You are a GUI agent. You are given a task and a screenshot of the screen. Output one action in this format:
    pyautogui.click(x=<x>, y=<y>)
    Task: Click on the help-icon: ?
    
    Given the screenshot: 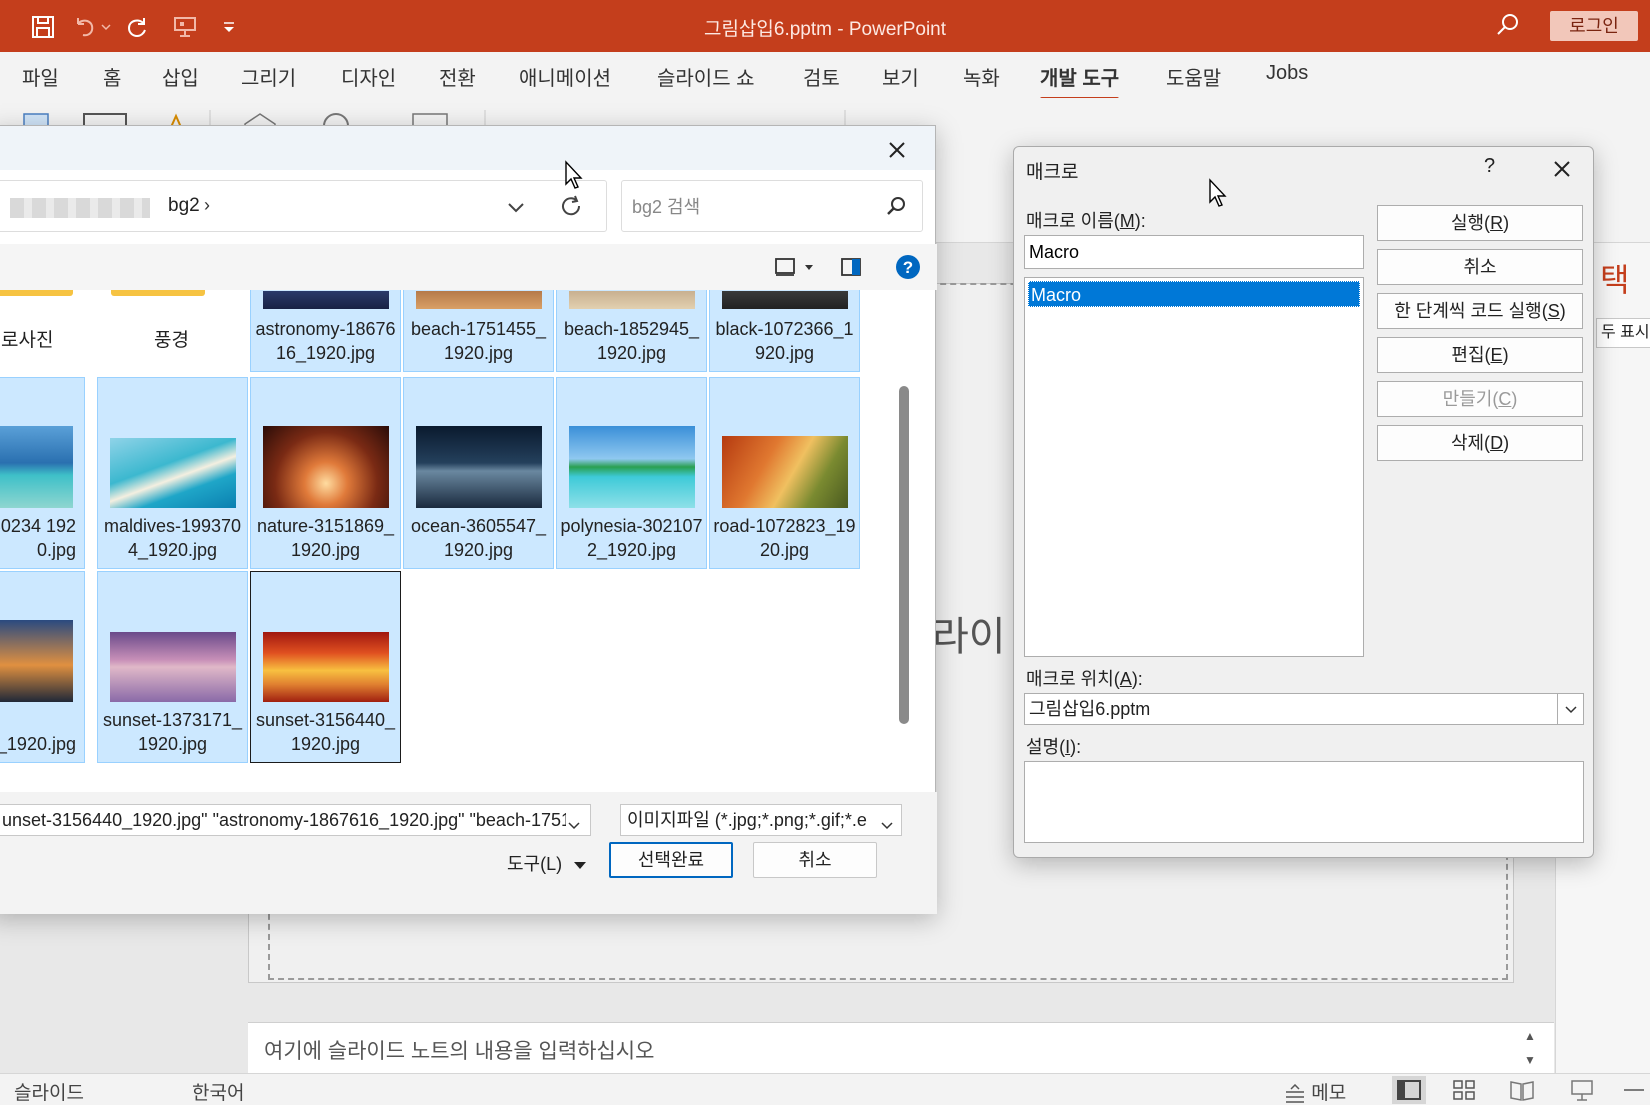 What is the action you would take?
    pyautogui.click(x=908, y=267)
    